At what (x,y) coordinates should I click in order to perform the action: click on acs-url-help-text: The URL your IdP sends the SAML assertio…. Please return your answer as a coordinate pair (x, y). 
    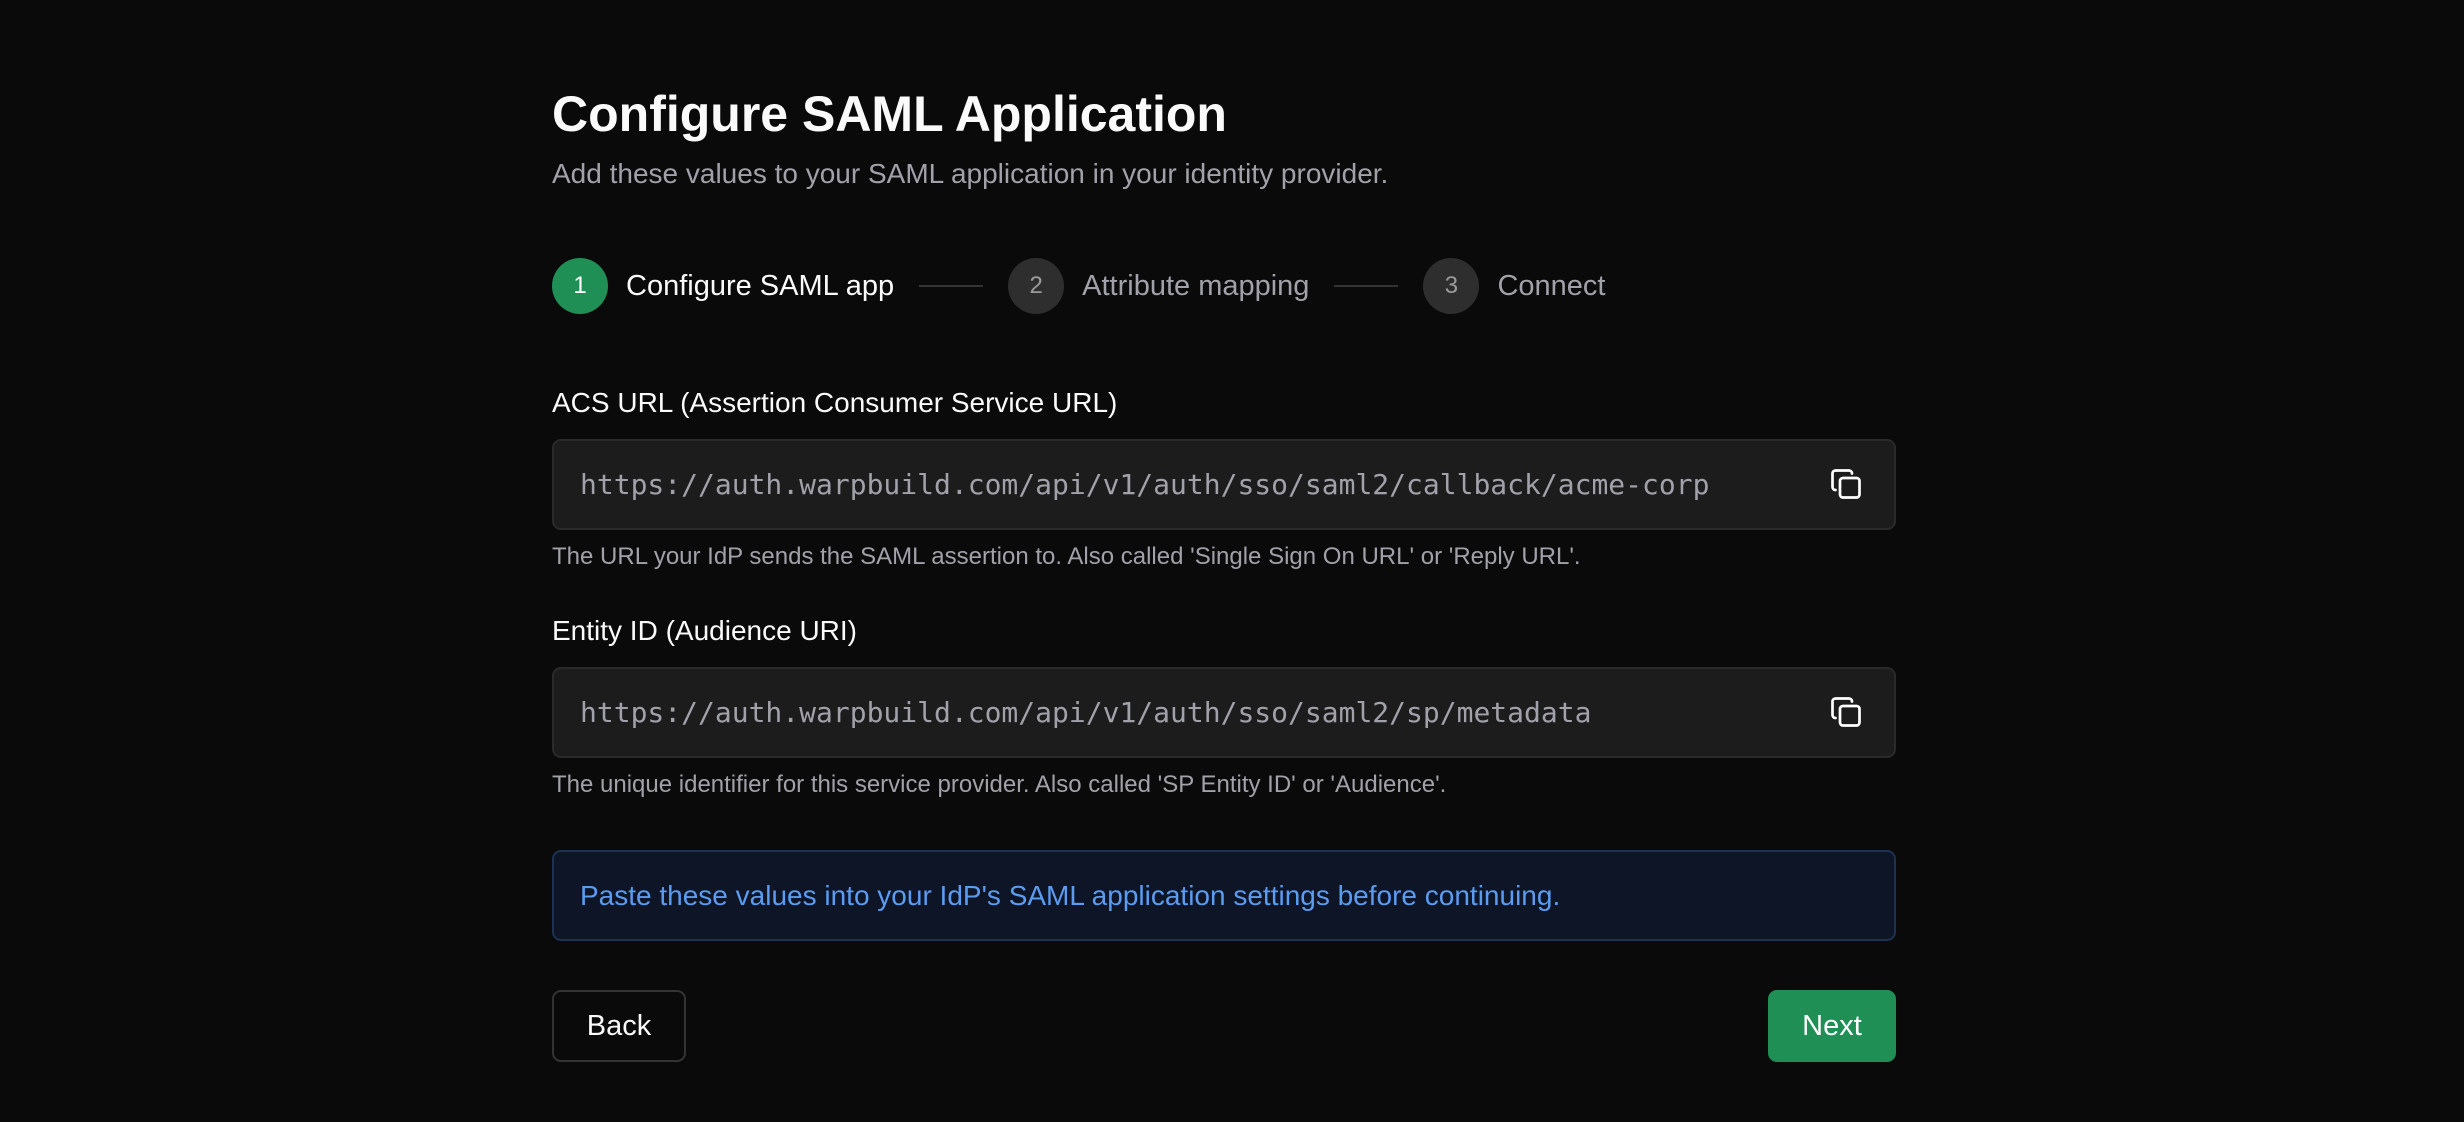
    Looking at the image, I should click on (1066, 556).